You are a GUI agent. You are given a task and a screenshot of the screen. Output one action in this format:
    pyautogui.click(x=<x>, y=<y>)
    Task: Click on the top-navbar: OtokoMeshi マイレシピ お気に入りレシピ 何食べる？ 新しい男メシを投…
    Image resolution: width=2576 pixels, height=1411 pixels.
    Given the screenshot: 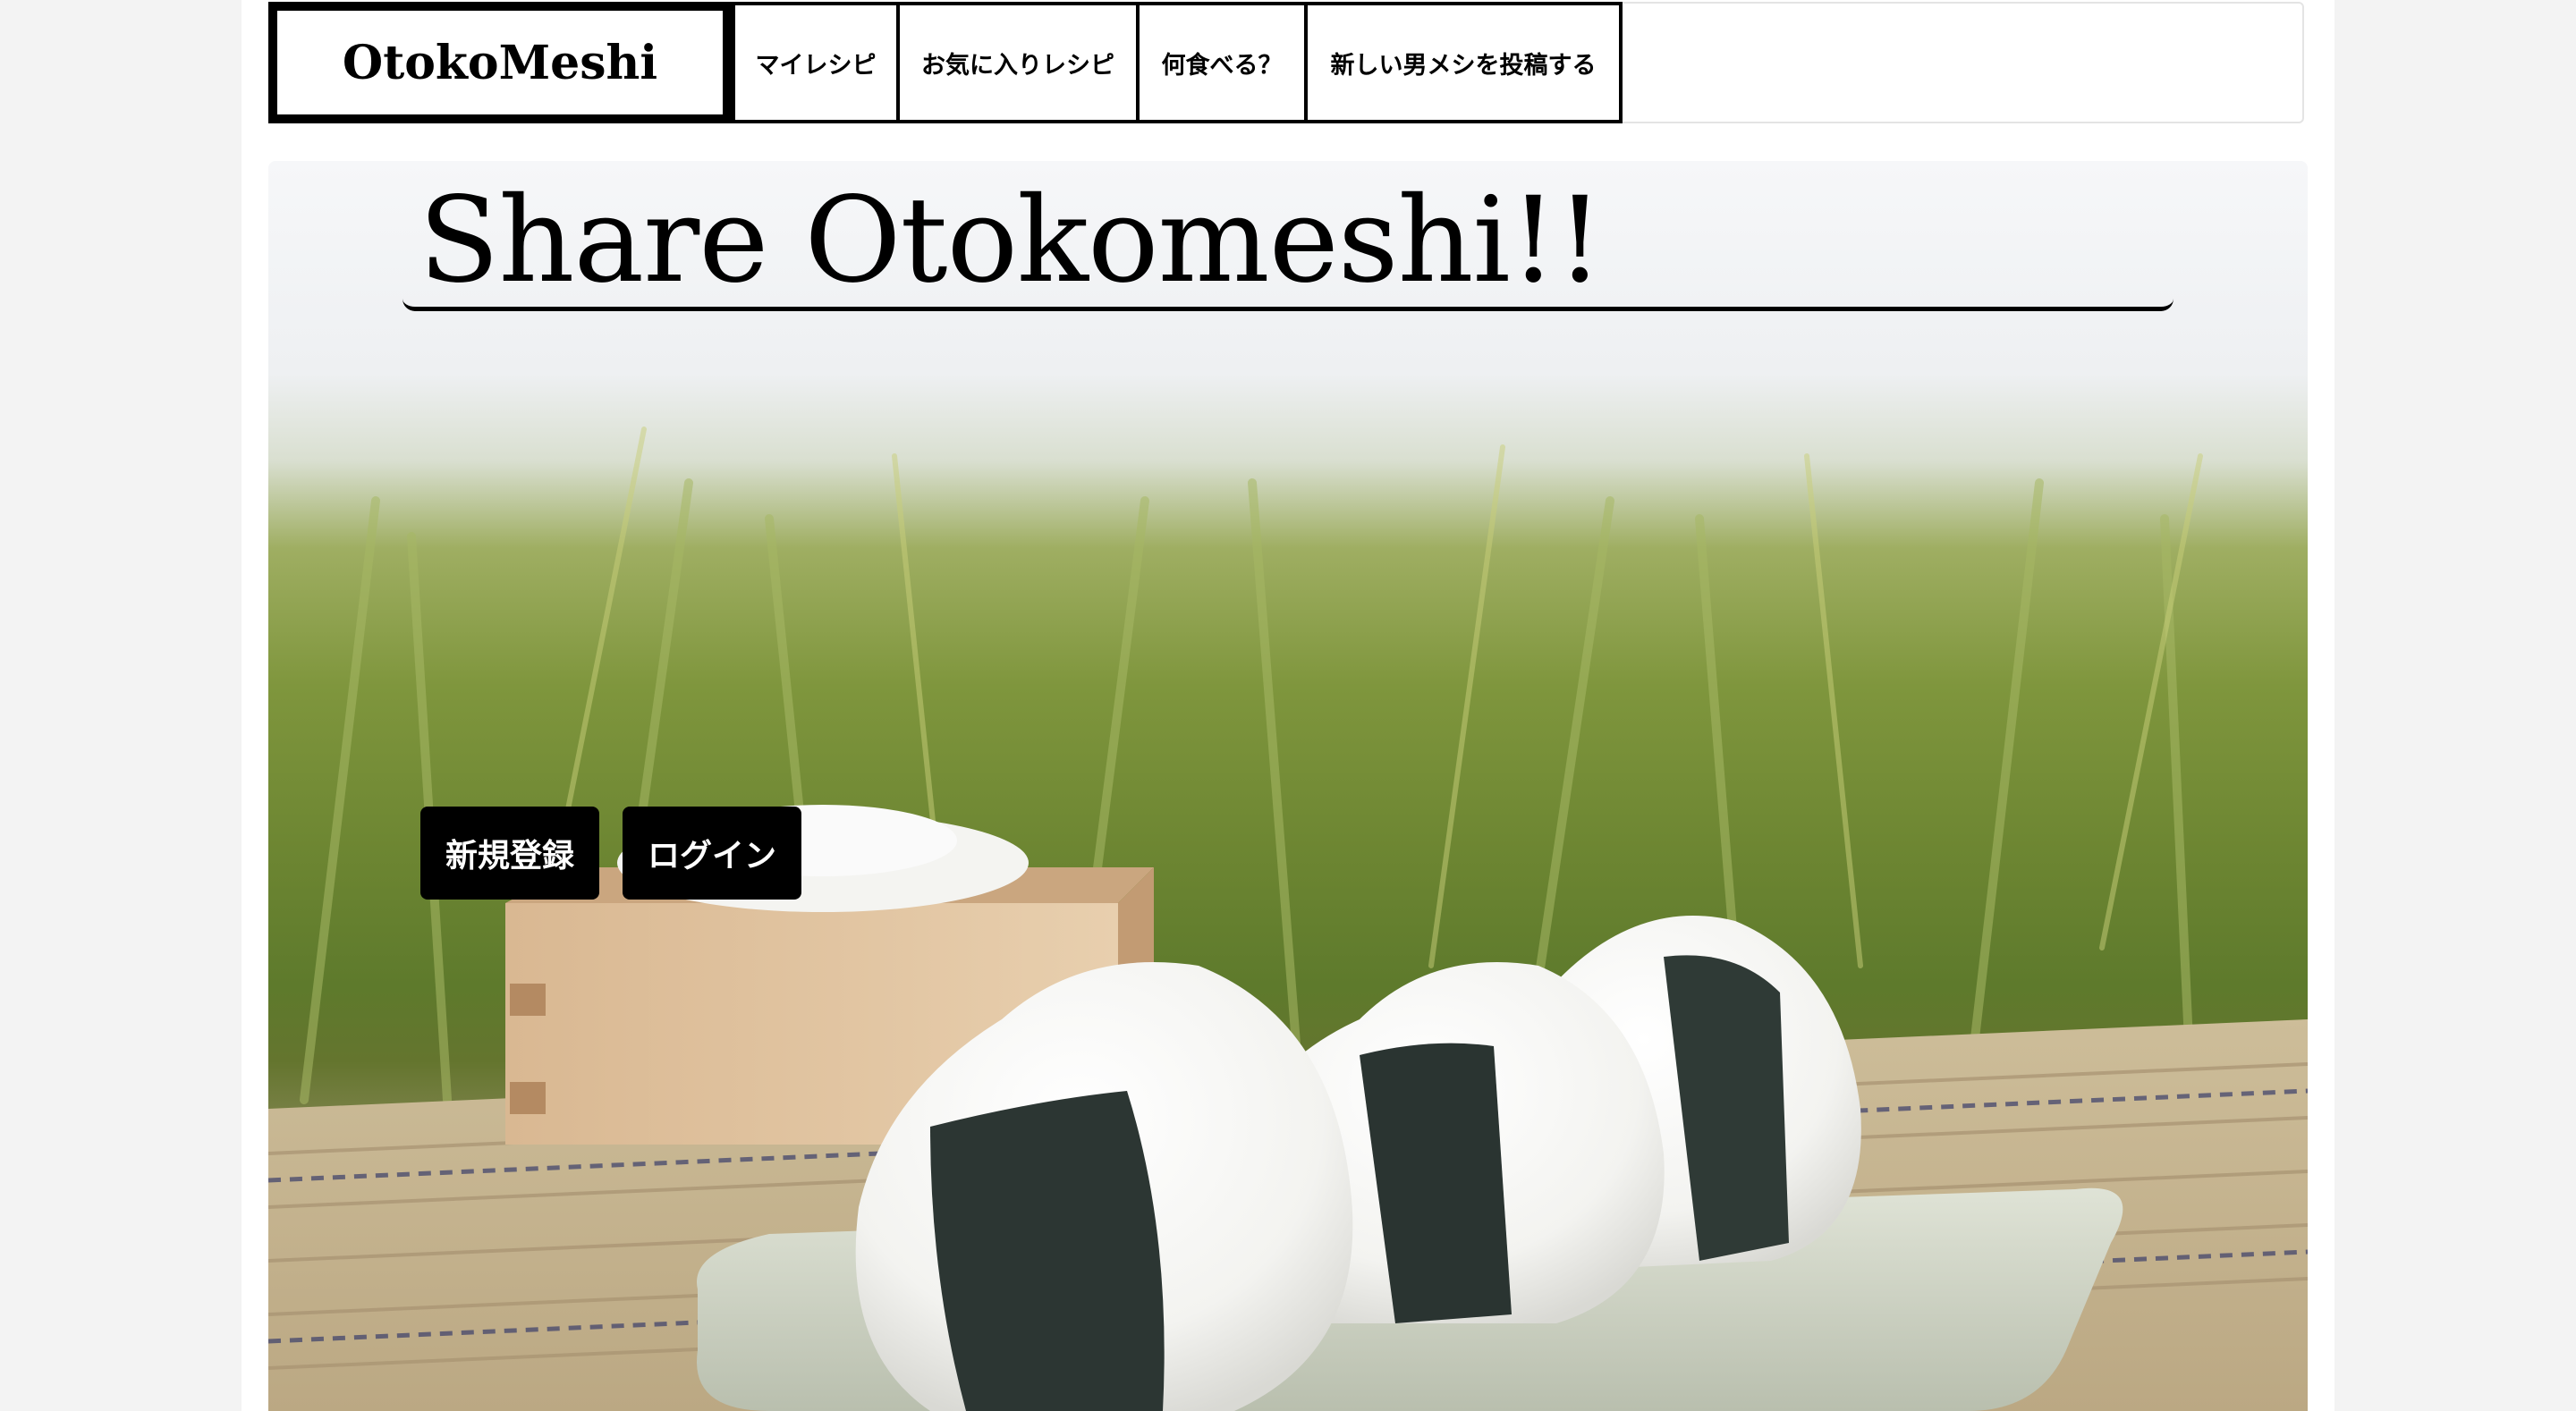 What is the action you would take?
    pyautogui.click(x=1286, y=63)
    